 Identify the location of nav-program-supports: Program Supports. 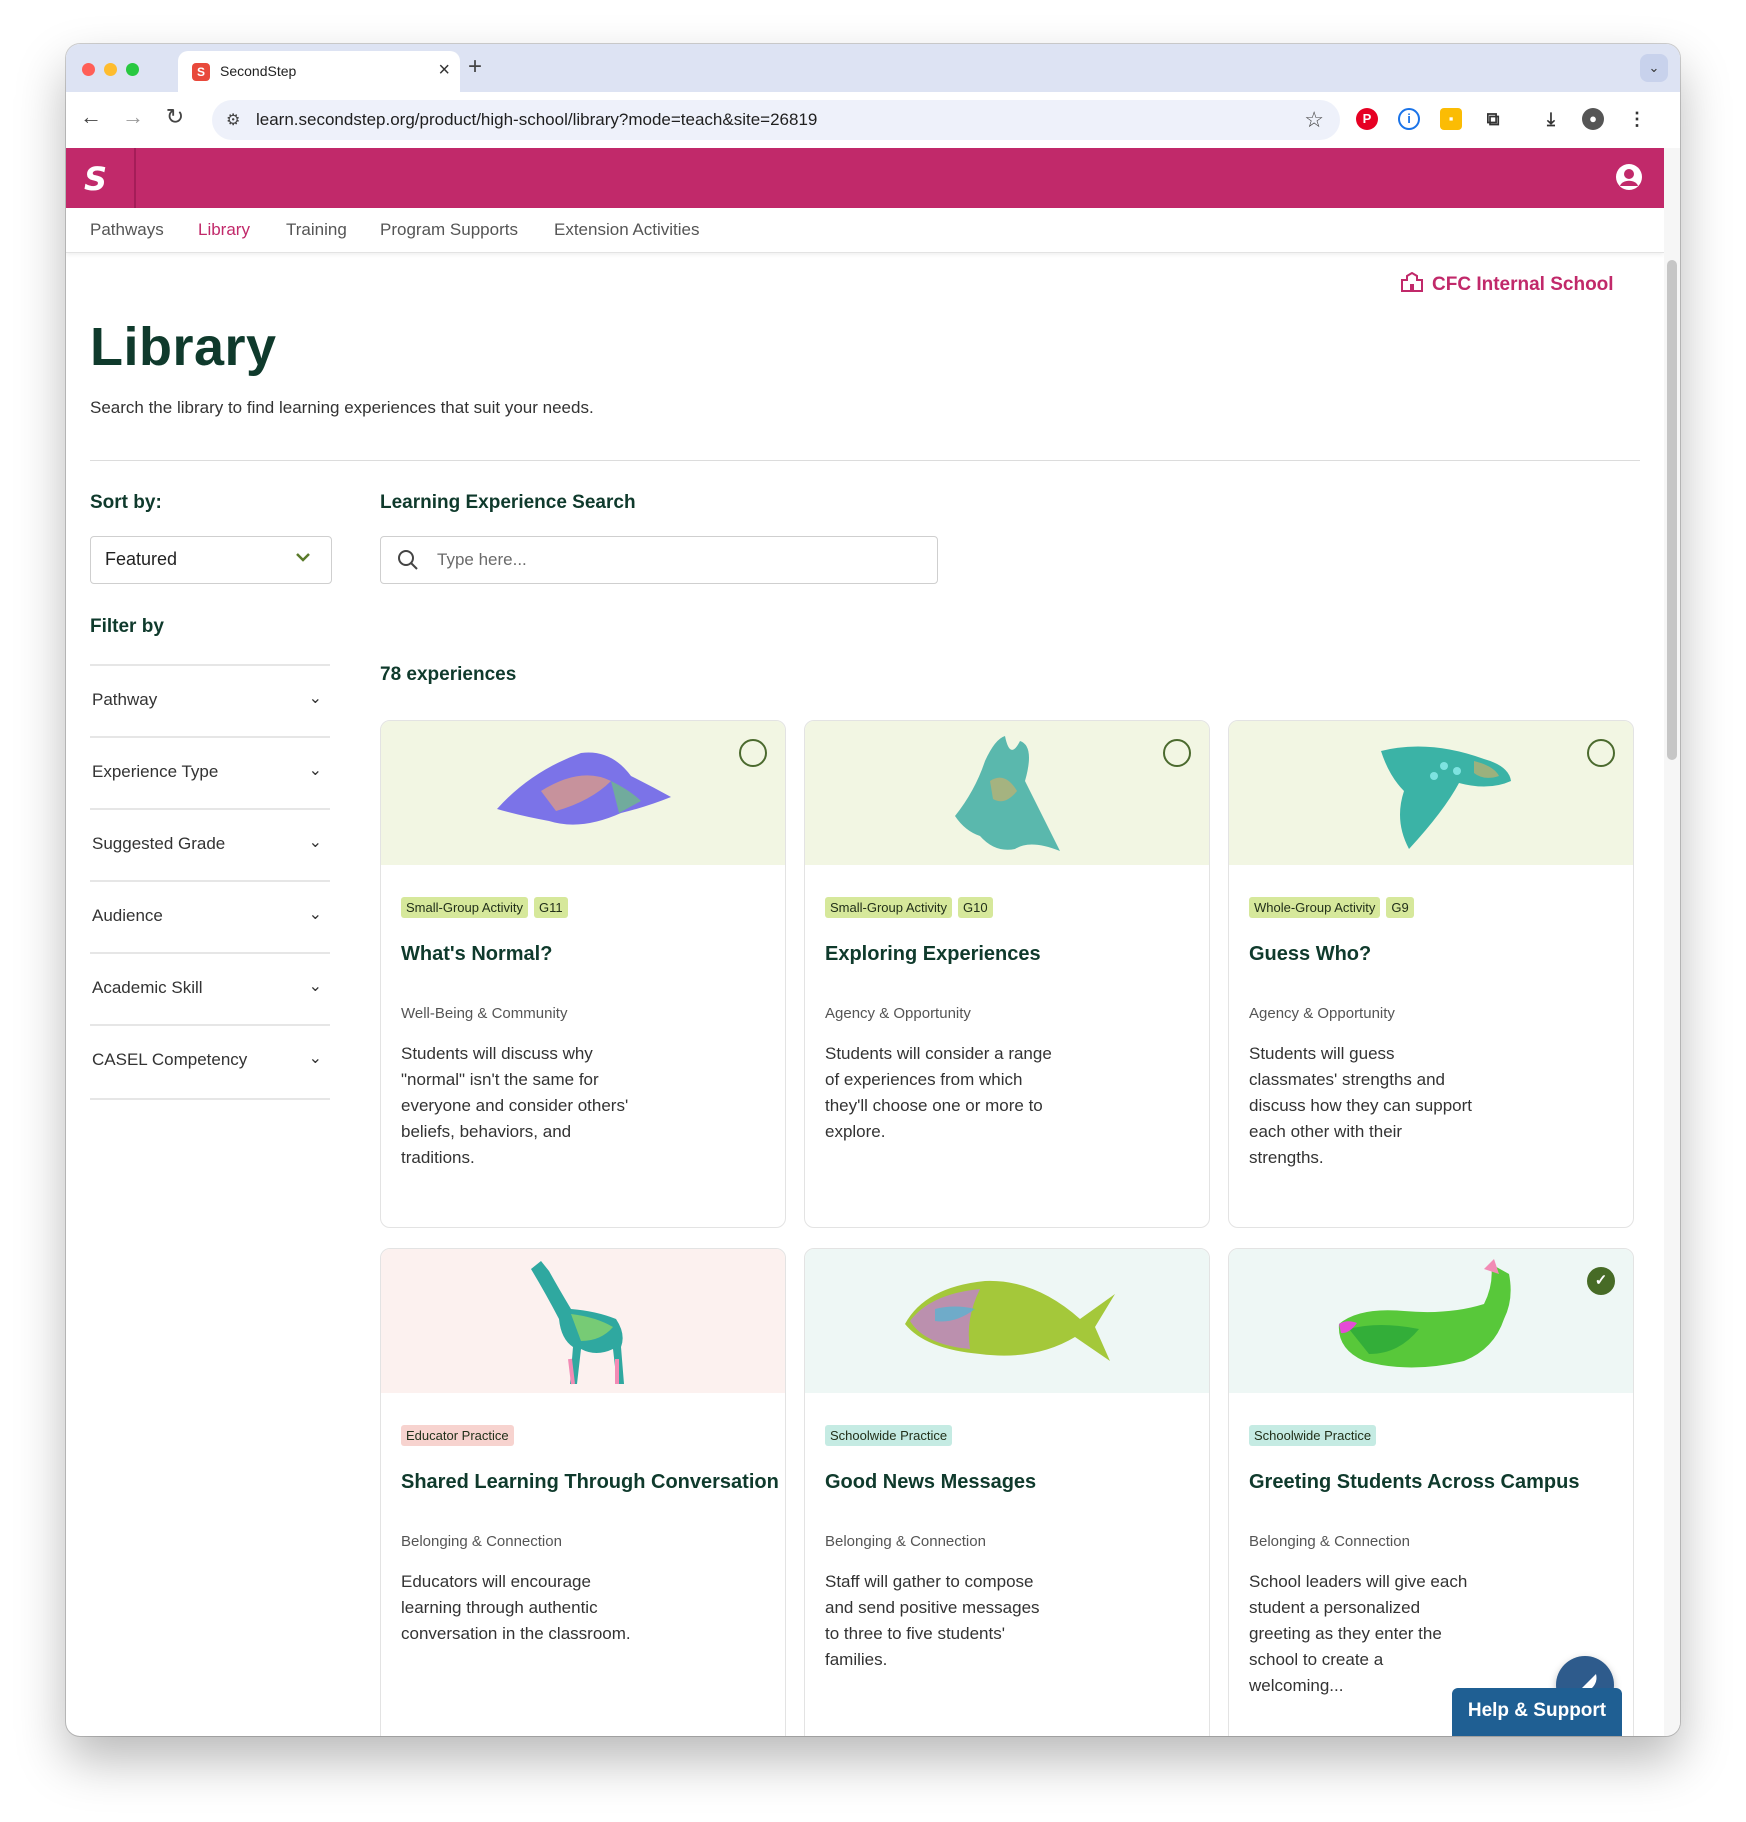
(449, 230).